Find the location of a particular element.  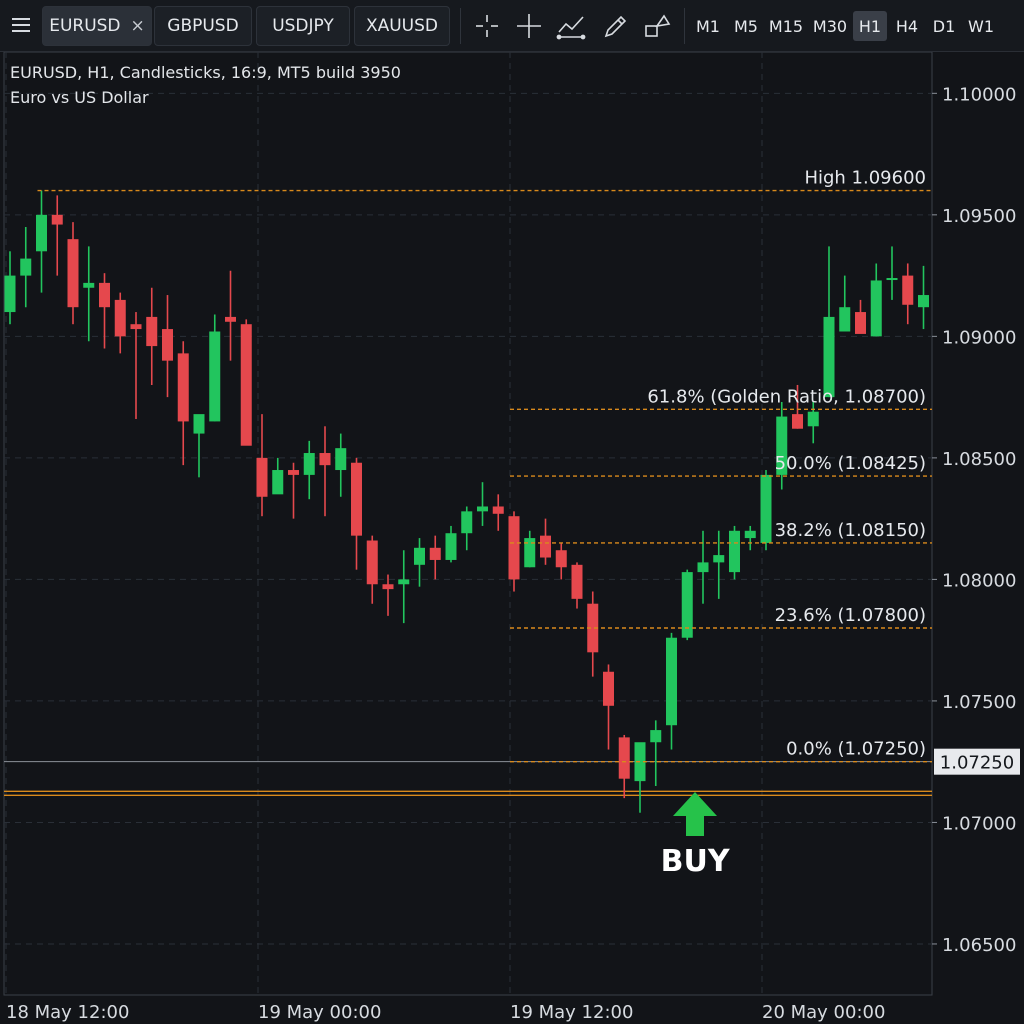

timeframe-m5: M5 is located at coordinates (746, 26).